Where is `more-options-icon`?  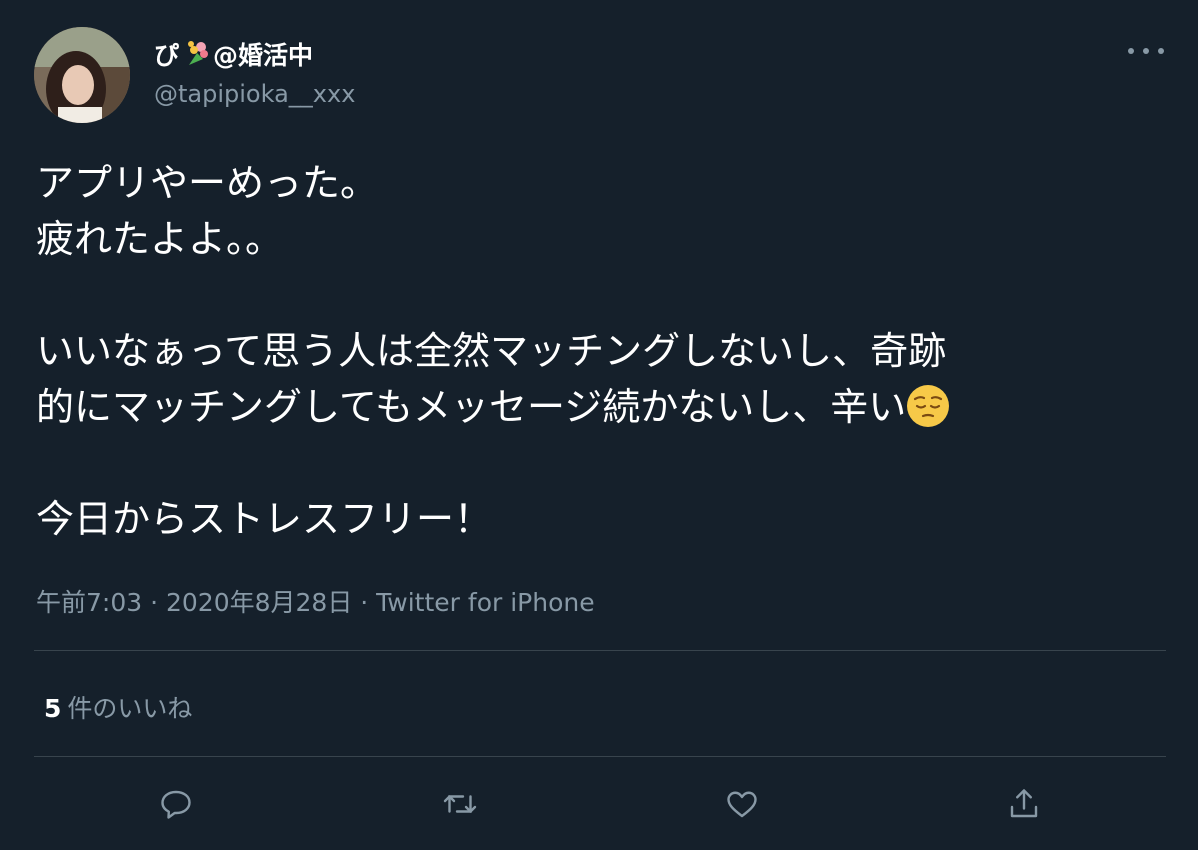
more-options-icon is located at coordinates (1146, 51).